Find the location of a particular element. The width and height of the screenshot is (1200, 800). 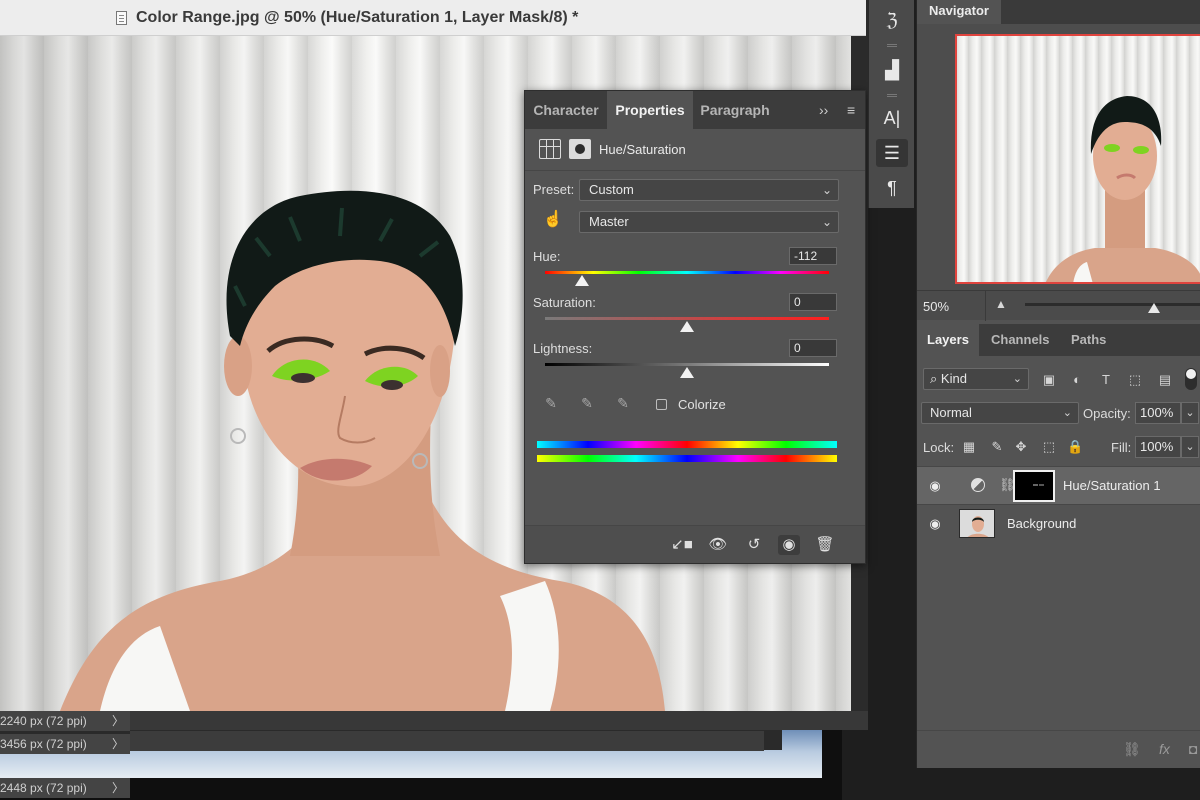

type-layer-filter-icon: T is located at coordinates (1106, 380).